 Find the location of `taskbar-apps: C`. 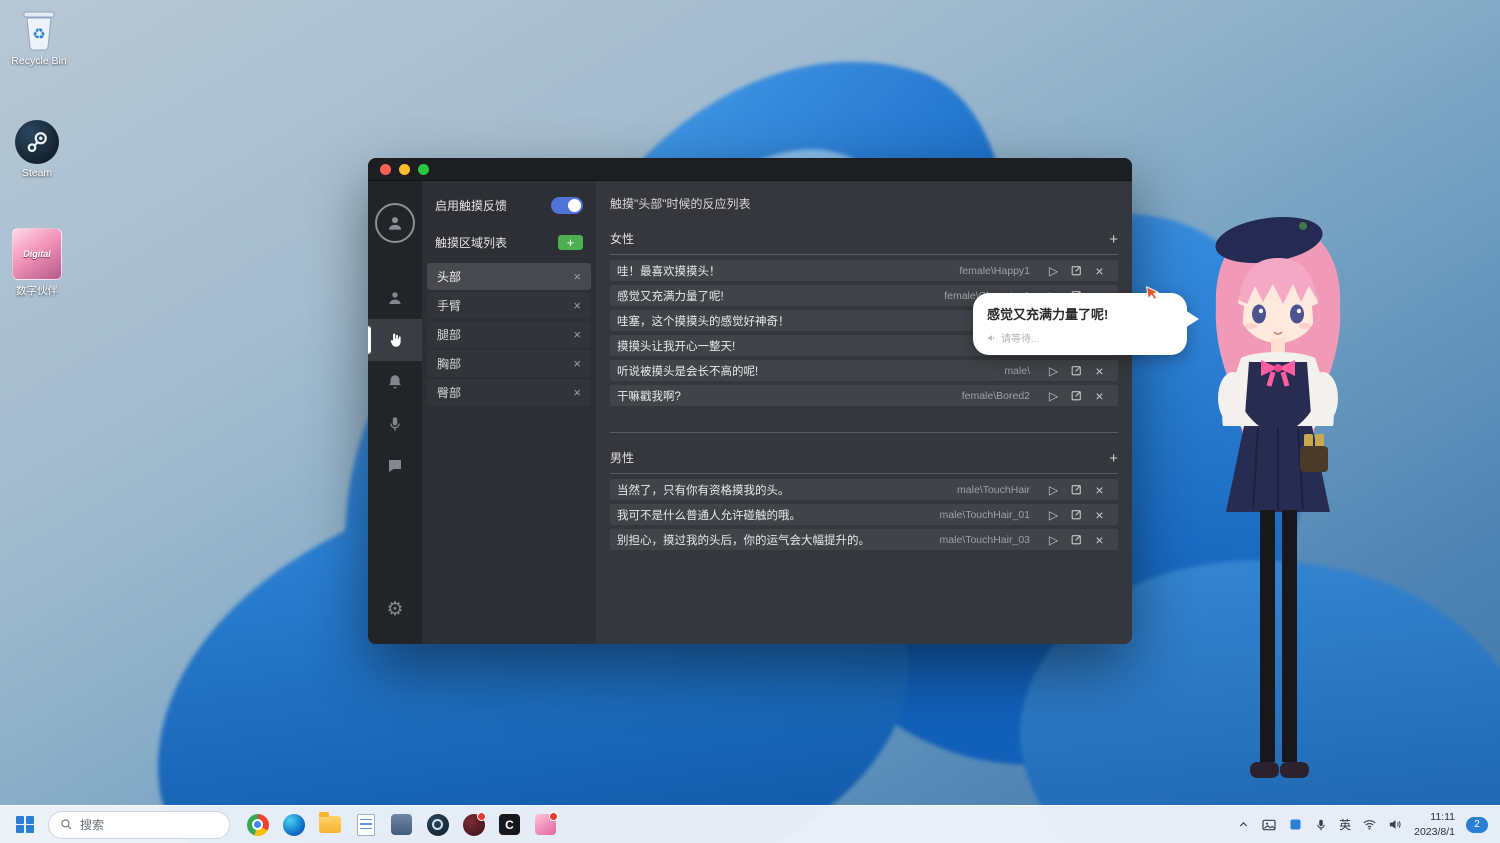

taskbar-apps: C is located at coordinates (401, 824).